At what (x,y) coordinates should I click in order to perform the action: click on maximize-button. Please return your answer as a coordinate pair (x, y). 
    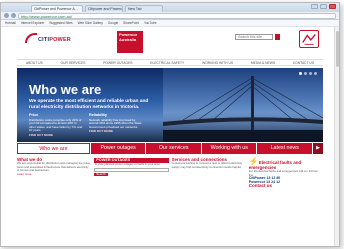
    Looking at the image, I should click on (323, 6).